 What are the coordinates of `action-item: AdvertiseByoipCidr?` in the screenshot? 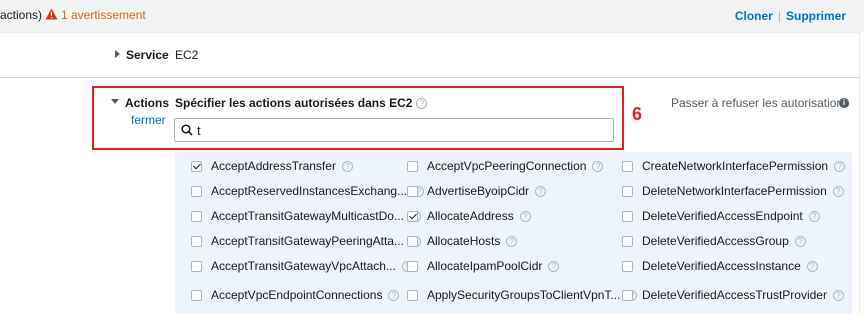 It's located at (477, 191).